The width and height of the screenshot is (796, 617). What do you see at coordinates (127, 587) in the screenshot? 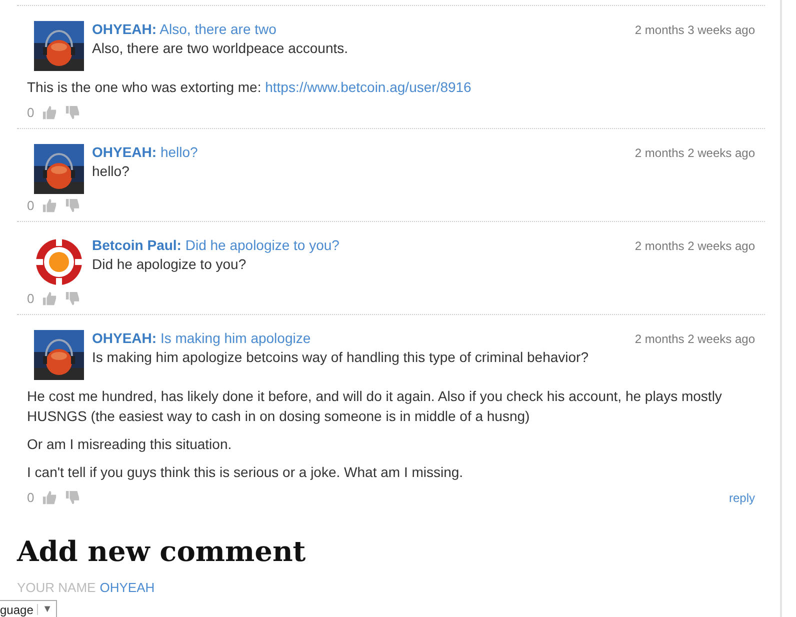
I see `user-name: OHYEAH` at bounding box center [127, 587].